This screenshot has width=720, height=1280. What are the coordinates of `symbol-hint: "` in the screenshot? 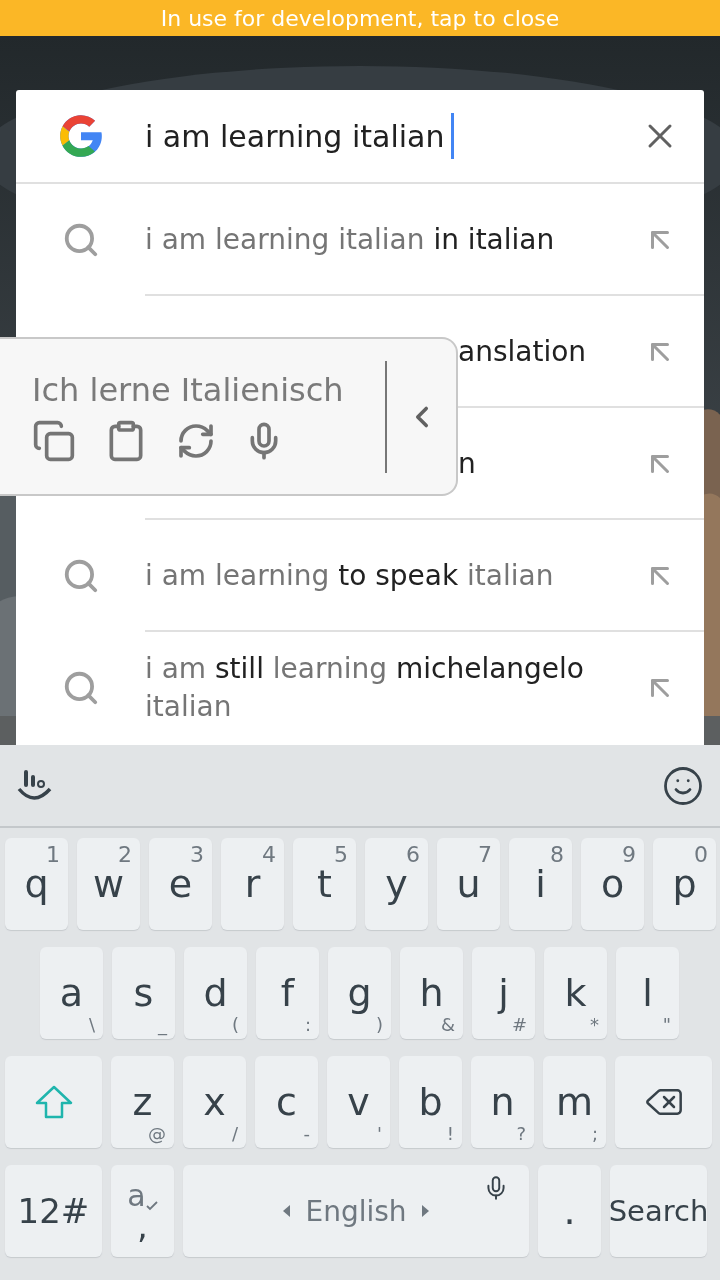 It's located at (666, 1024).